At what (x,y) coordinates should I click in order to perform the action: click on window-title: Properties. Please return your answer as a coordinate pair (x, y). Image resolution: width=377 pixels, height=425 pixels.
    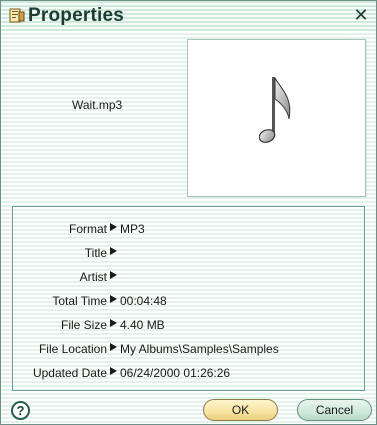
    Looking at the image, I should click on (76, 15).